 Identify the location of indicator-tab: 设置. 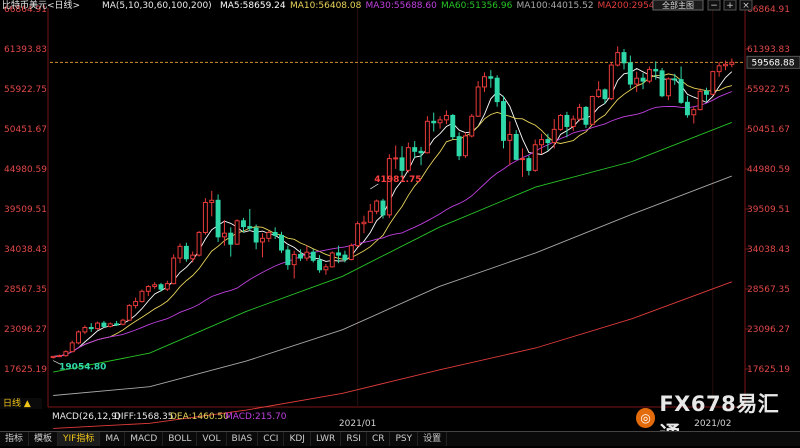
(433, 439).